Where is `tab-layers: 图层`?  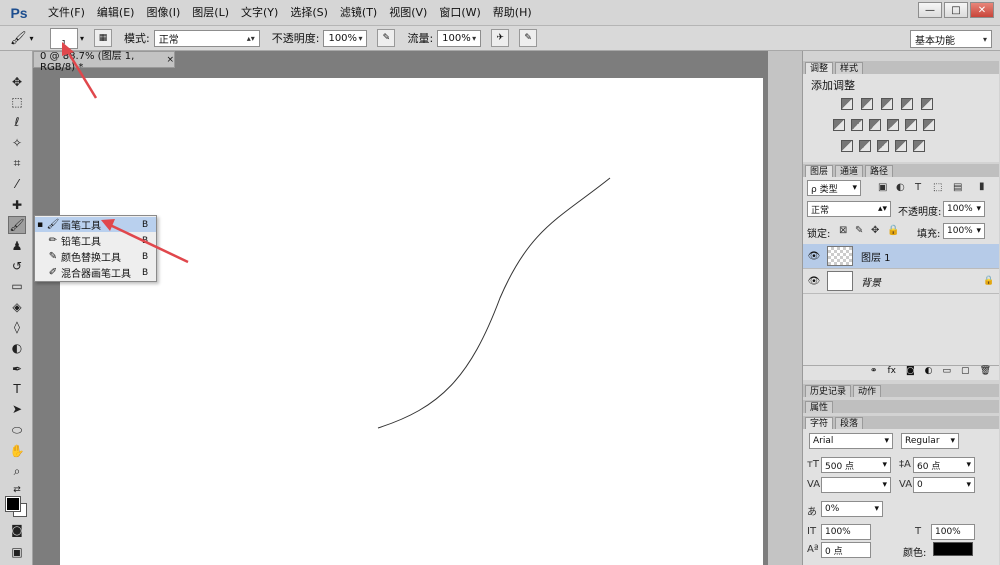
tab-layers: 图层 is located at coordinates (819, 171).